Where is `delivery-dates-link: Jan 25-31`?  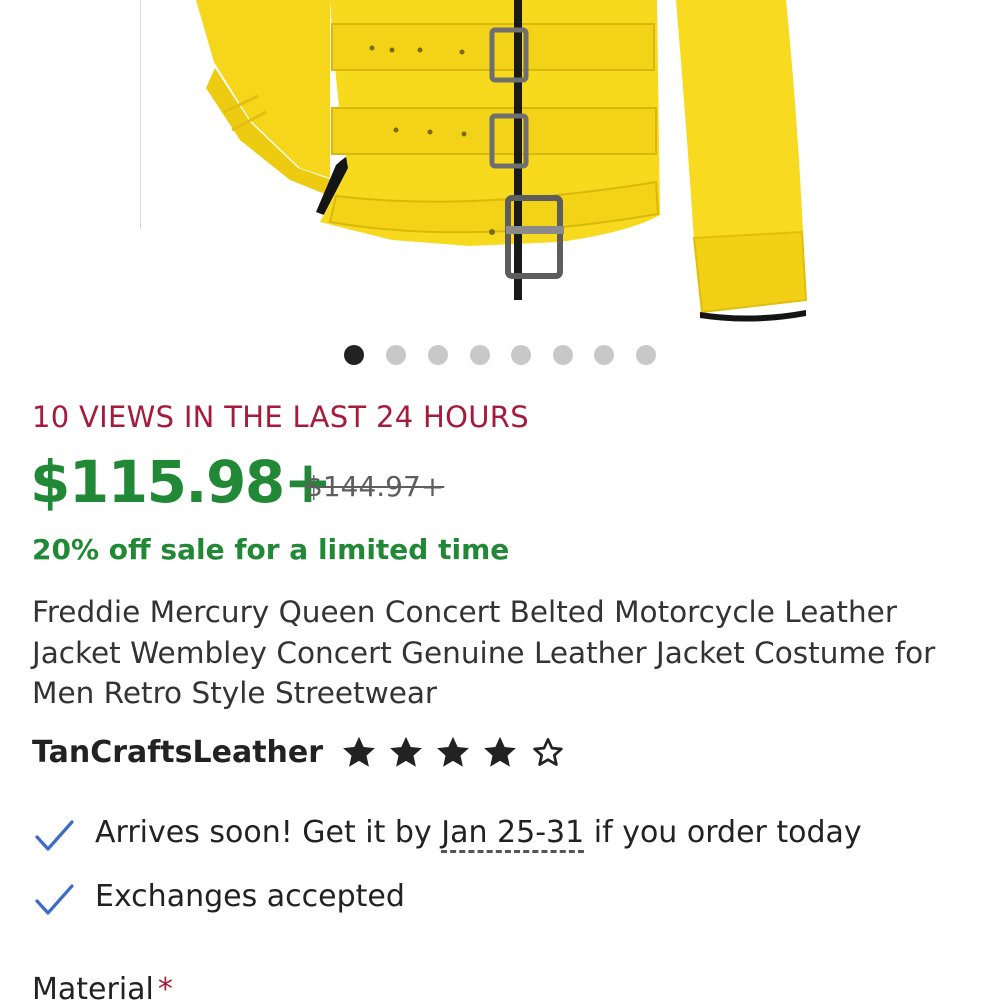 delivery-dates-link: Jan 25-31 is located at coordinates (512, 832).